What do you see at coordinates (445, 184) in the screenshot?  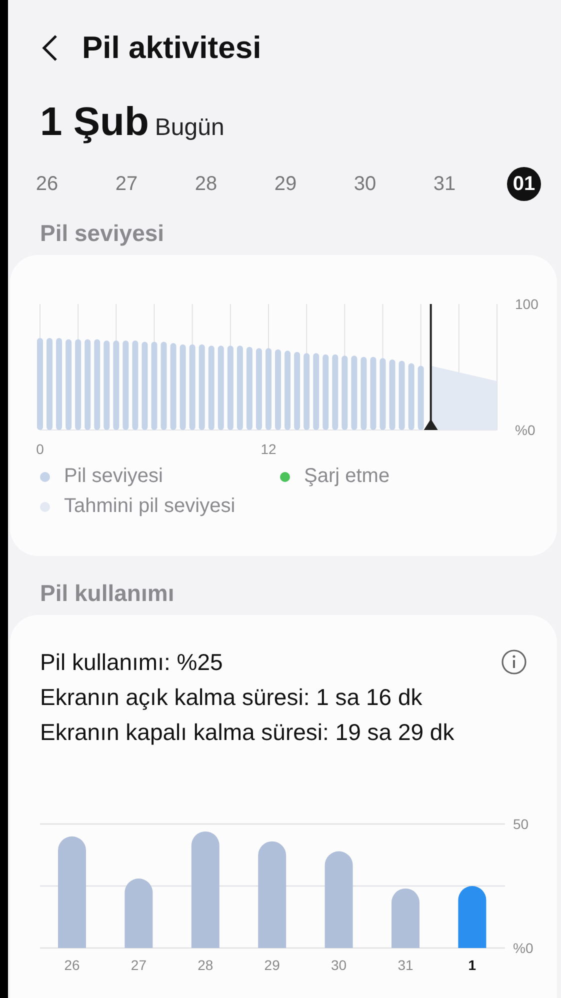 I see `date-tab: 31` at bounding box center [445, 184].